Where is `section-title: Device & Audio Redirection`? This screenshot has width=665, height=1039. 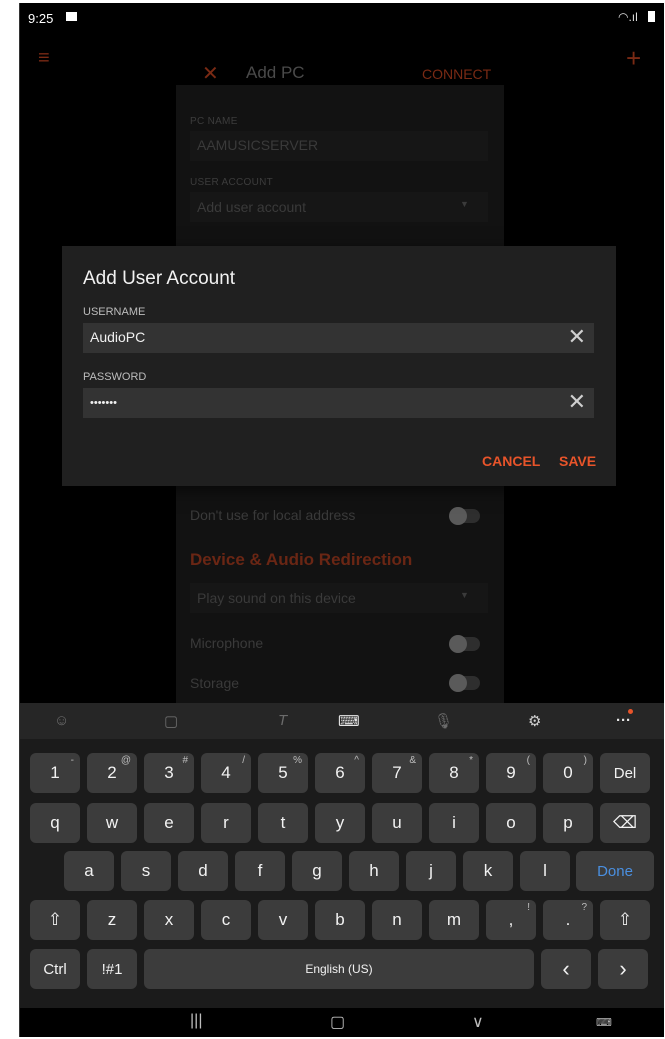
section-title: Device & Audio Redirection is located at coordinates (301, 559).